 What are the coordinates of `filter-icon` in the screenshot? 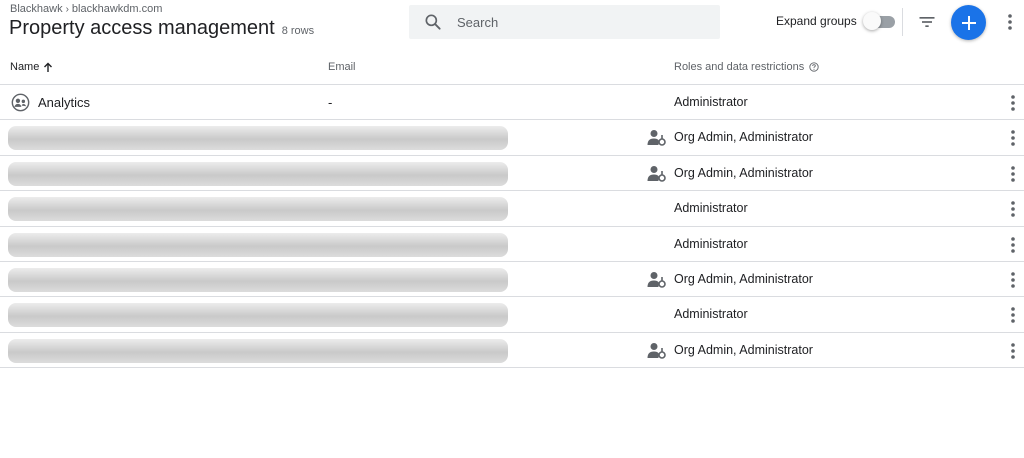 It's located at (927, 22).